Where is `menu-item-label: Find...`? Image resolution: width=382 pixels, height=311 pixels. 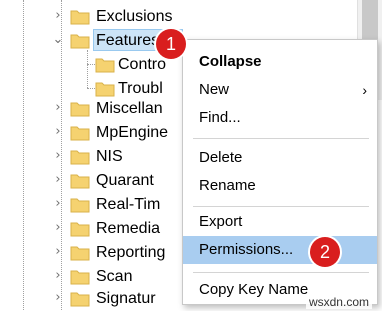 menu-item-label: Find... is located at coordinates (220, 117).